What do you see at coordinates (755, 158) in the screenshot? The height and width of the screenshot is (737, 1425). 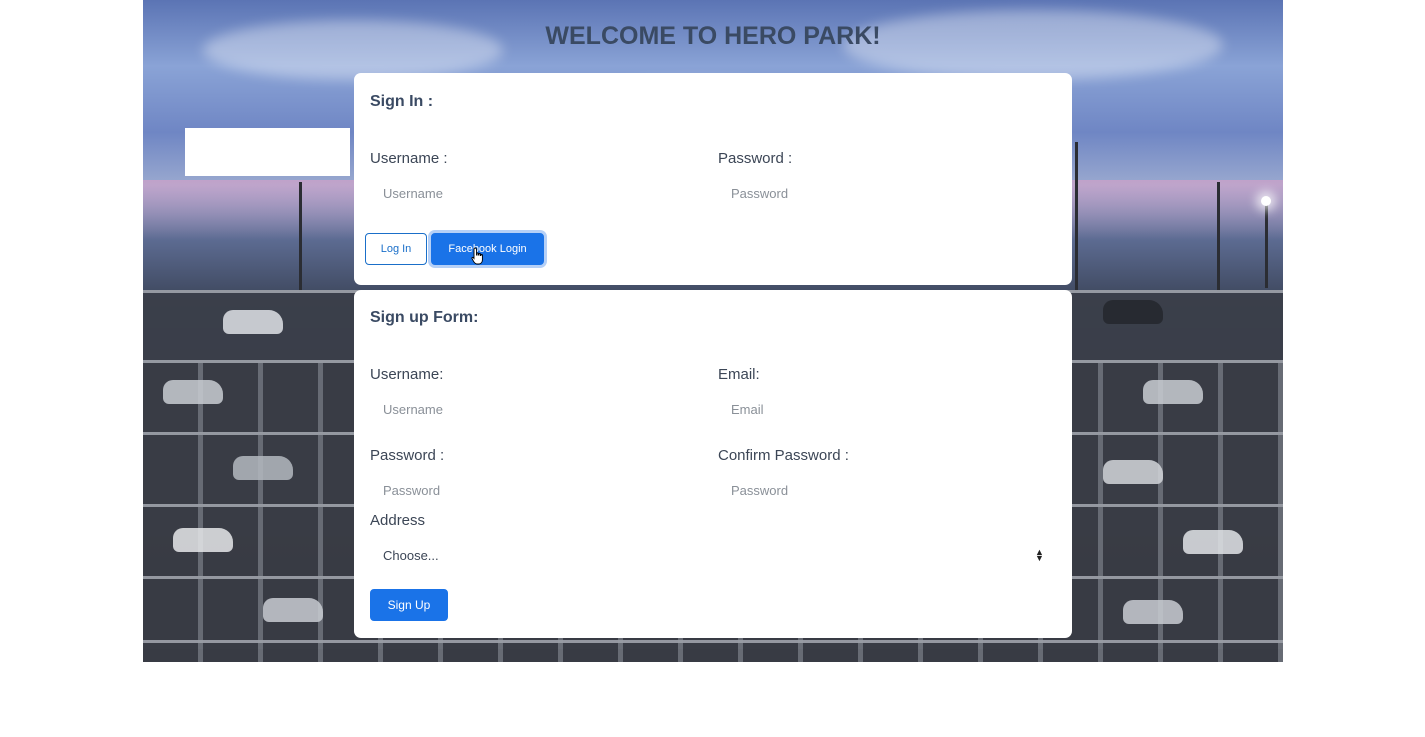 I see `signin-password-label: Password :` at bounding box center [755, 158].